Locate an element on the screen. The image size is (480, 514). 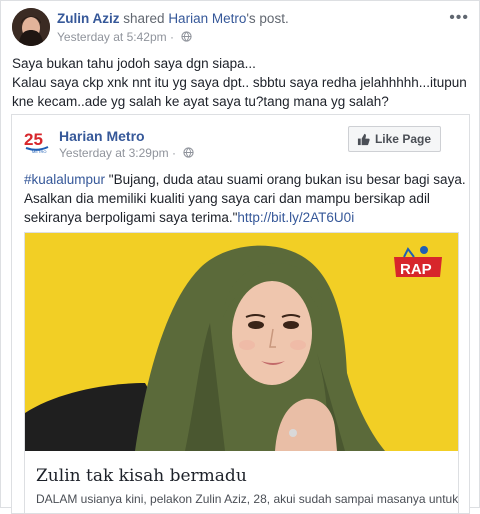
rap-badge-text: RAP is located at coordinates (416, 269).